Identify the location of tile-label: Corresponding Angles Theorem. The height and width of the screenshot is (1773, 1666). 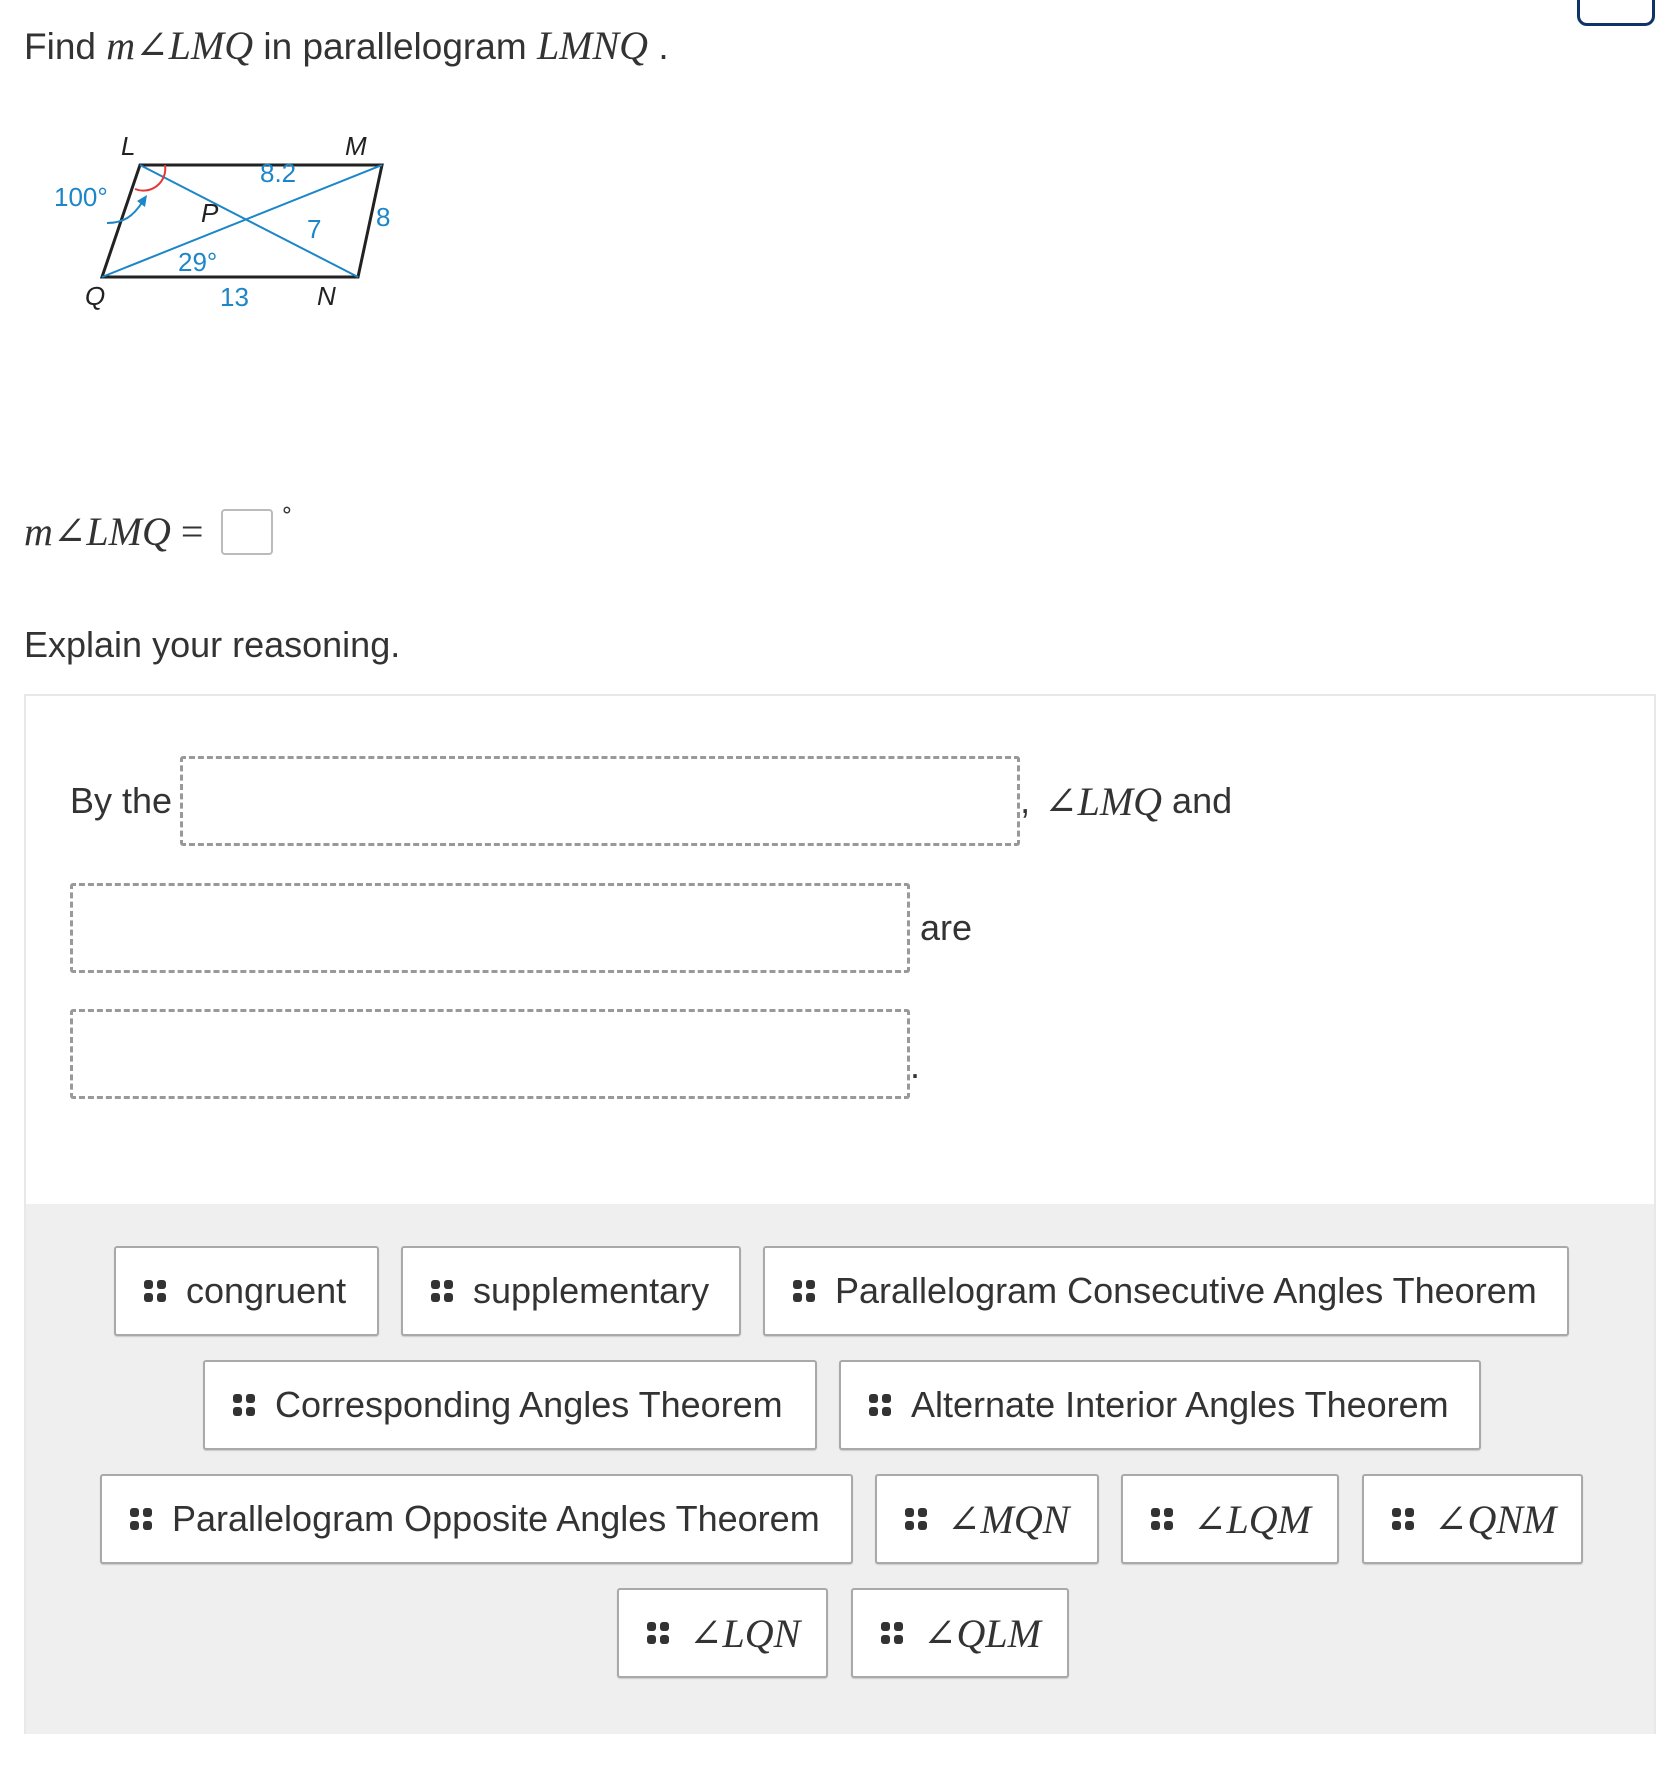
(529, 1404).